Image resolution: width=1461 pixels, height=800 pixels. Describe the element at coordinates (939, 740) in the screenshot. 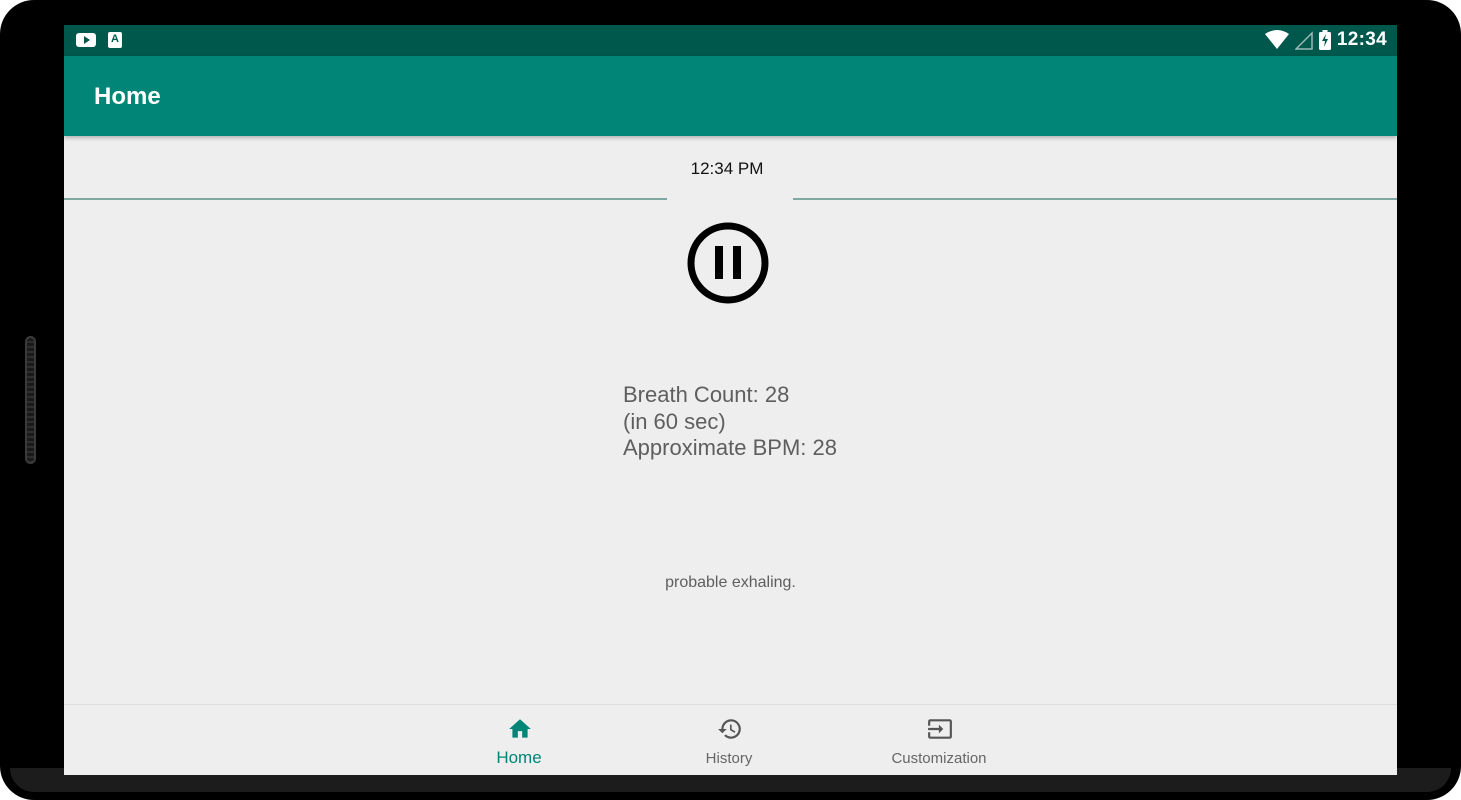

I see `nav-item-customization: Customization` at that location.